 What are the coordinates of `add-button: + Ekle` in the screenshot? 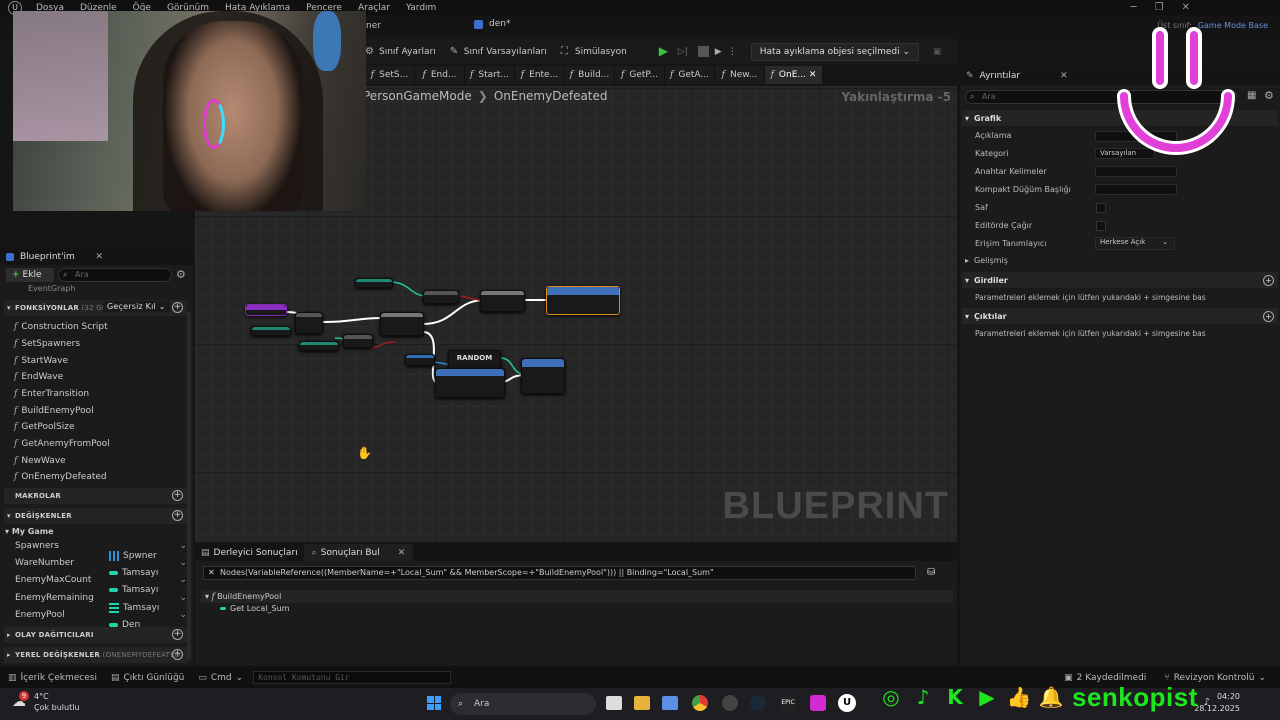 It's located at (30, 275).